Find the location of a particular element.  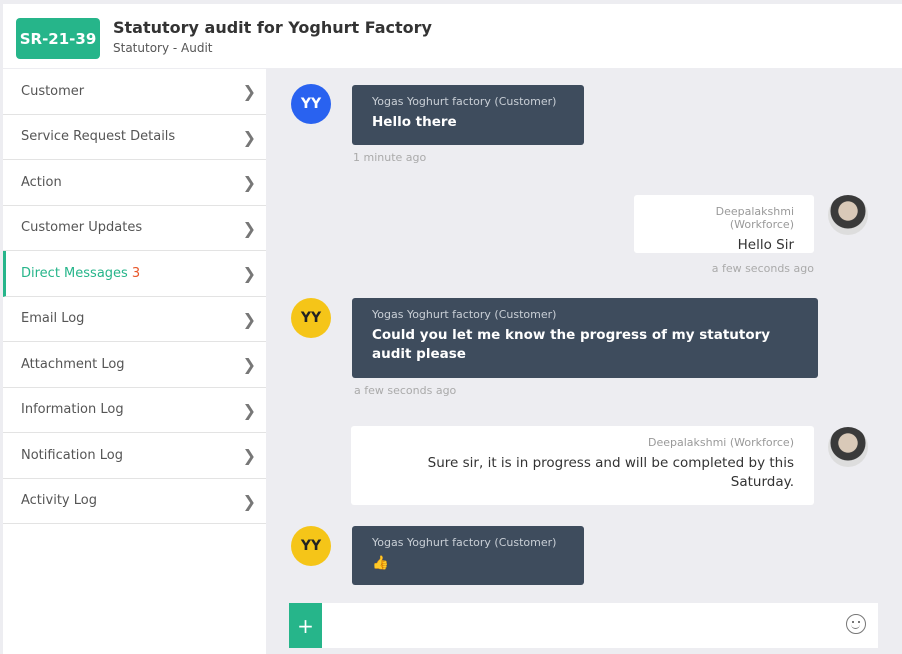

sidebar-item-information-log: Information Log ❯ is located at coordinates (134, 410).